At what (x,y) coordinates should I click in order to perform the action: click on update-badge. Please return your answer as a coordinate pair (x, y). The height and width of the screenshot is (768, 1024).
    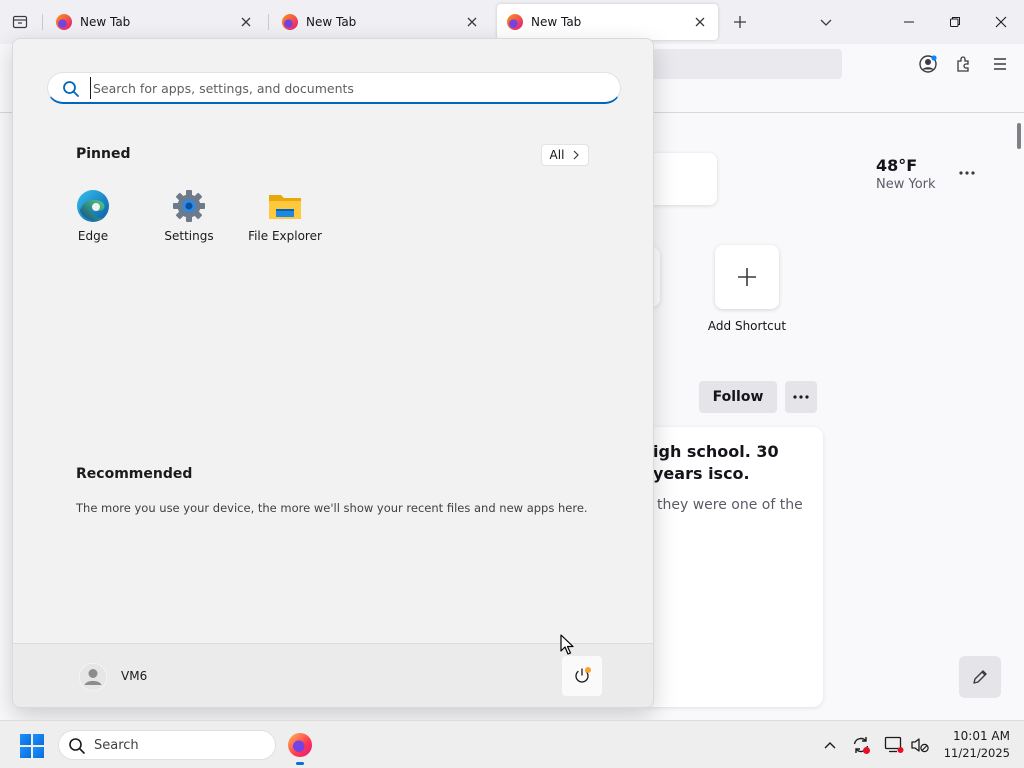
    Looking at the image, I should click on (588, 670).